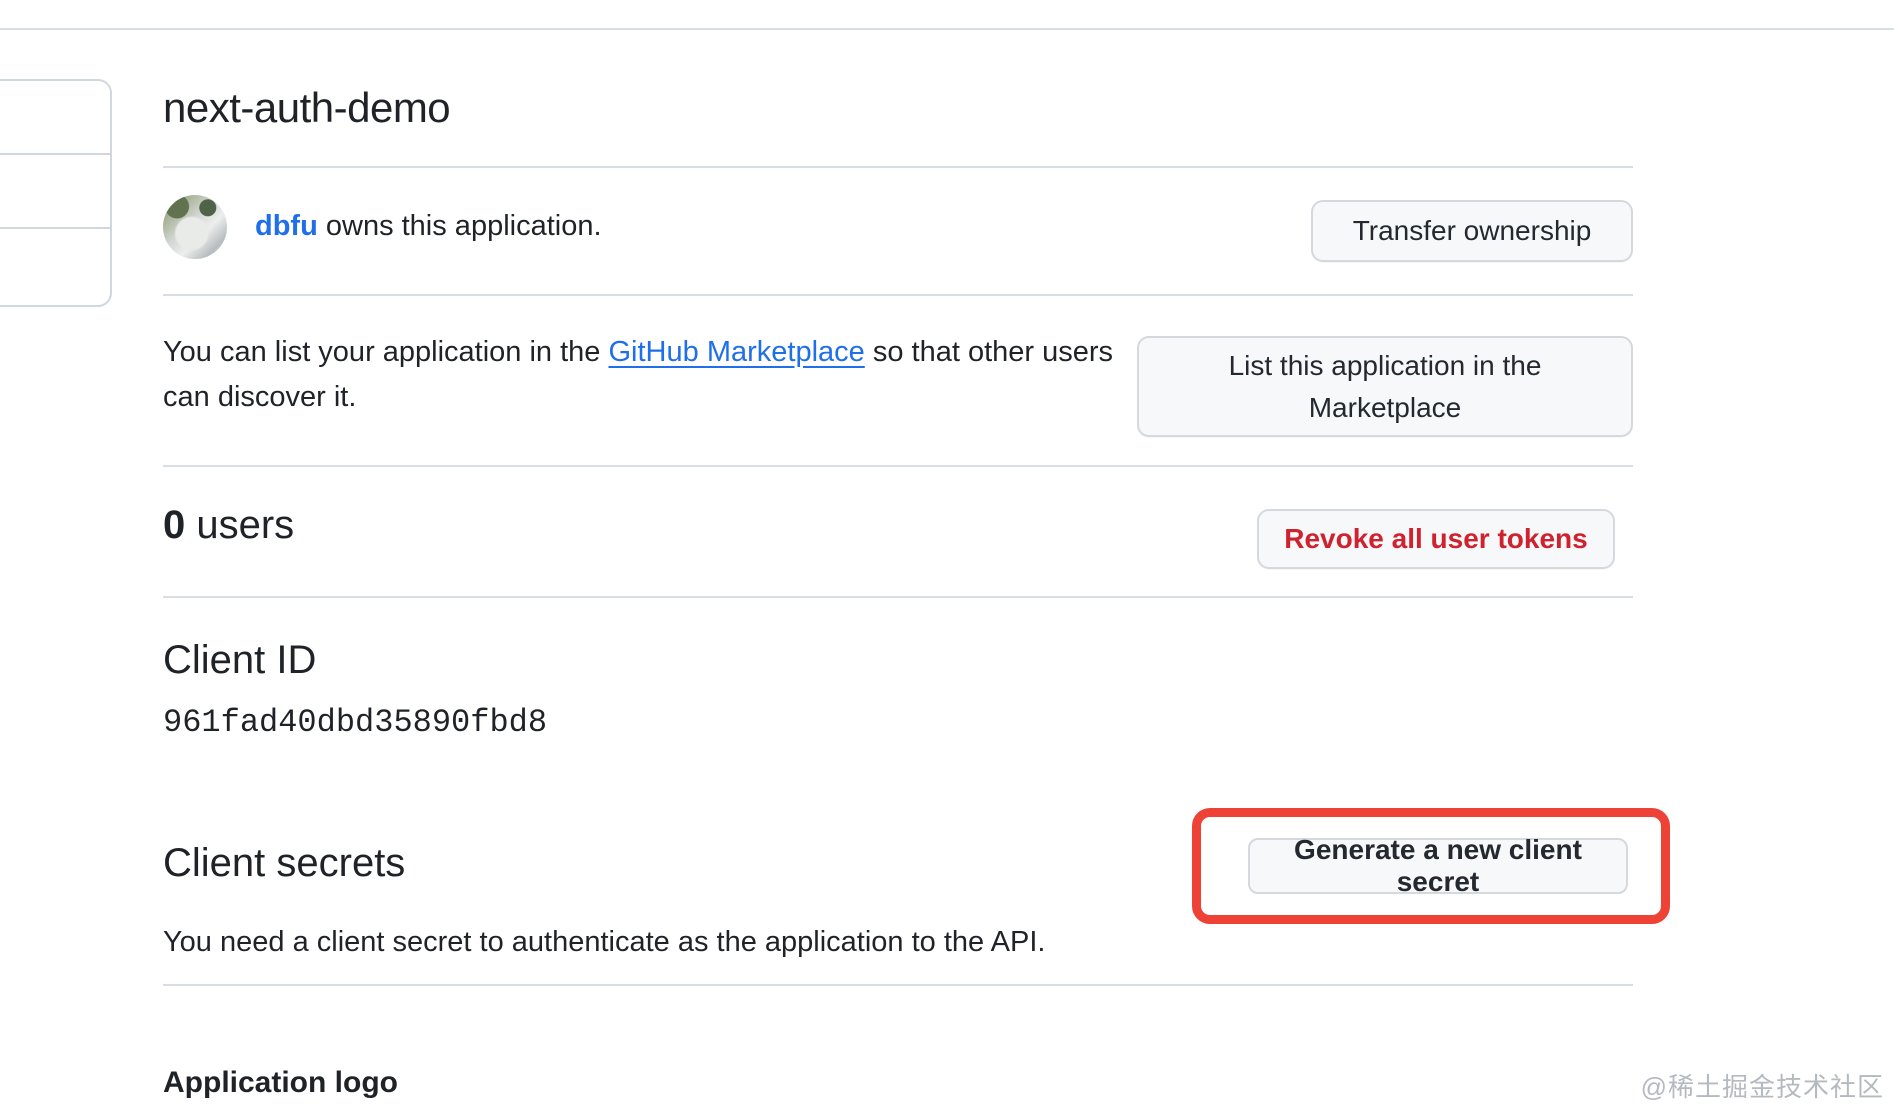 The height and width of the screenshot is (1108, 1894). Describe the element at coordinates (286, 226) in the screenshot. I see `owner-username-link: dbfu` at that location.